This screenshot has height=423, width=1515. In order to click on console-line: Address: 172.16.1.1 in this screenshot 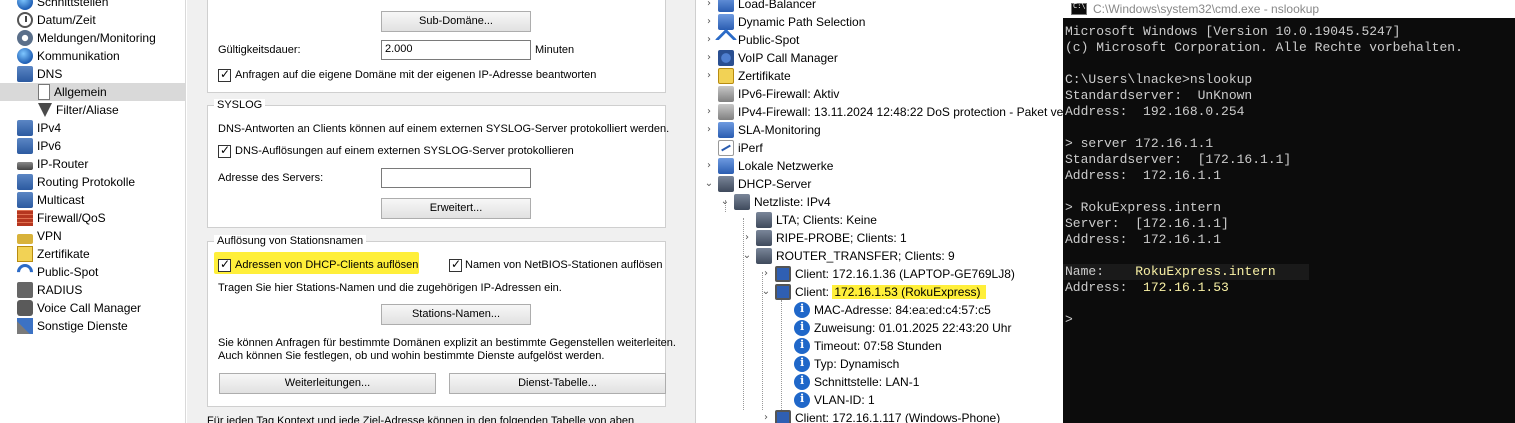, I will do `click(1143, 175)`.